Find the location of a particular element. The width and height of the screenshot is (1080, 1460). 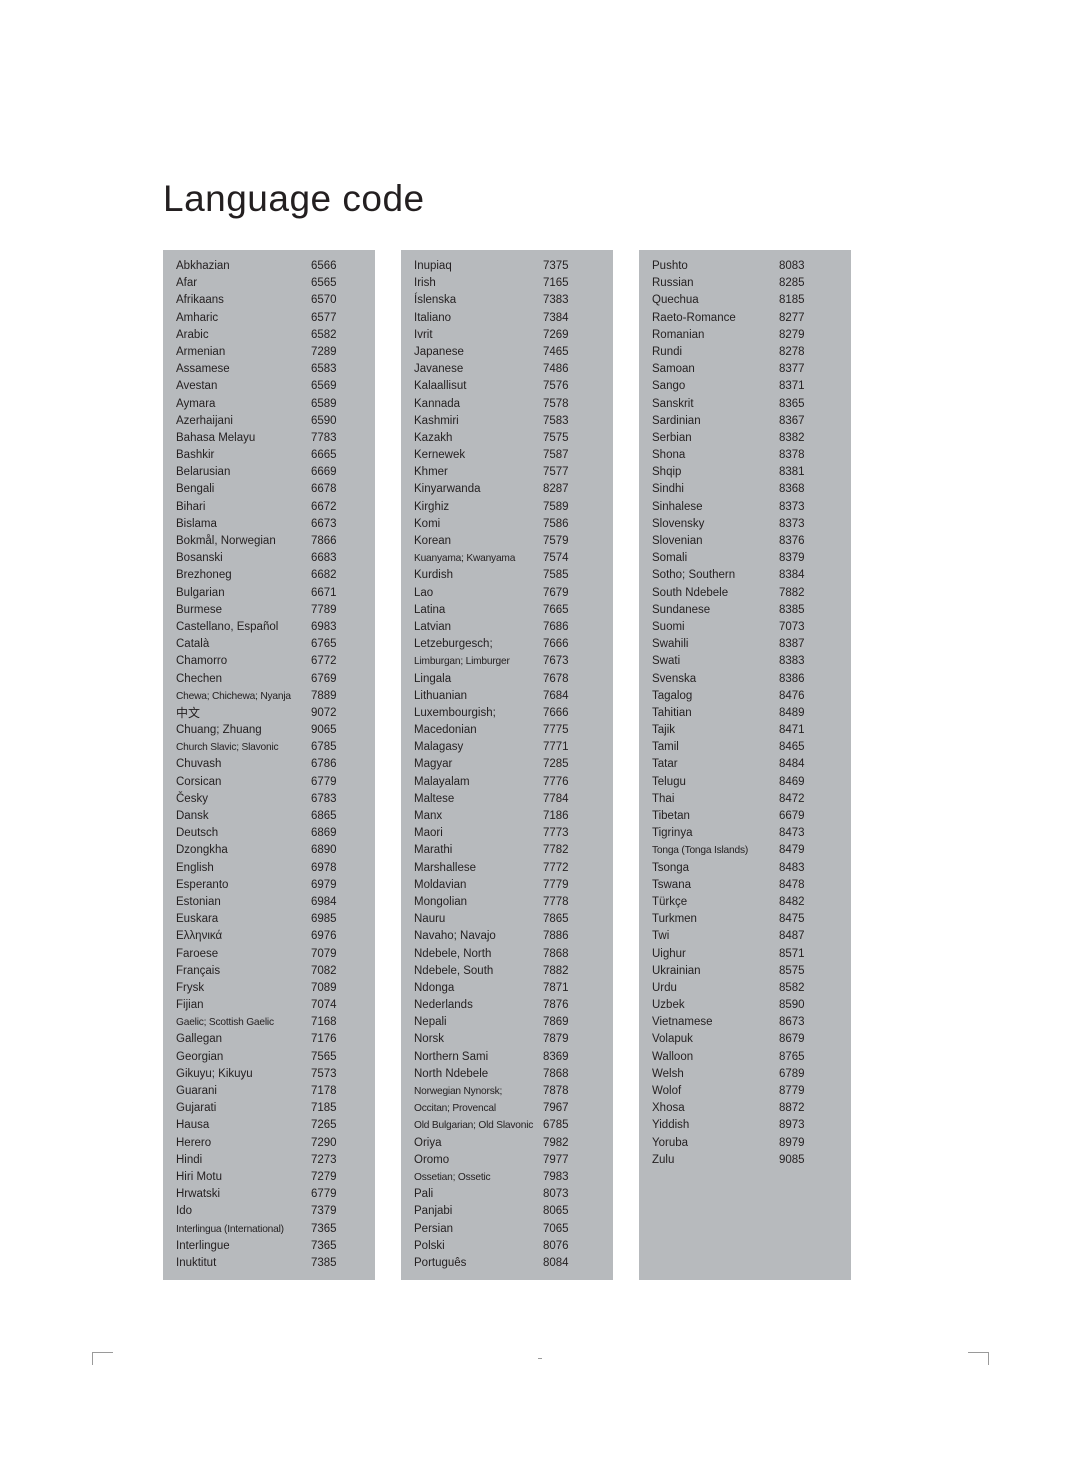

language-name: Korean is located at coordinates (433, 541).